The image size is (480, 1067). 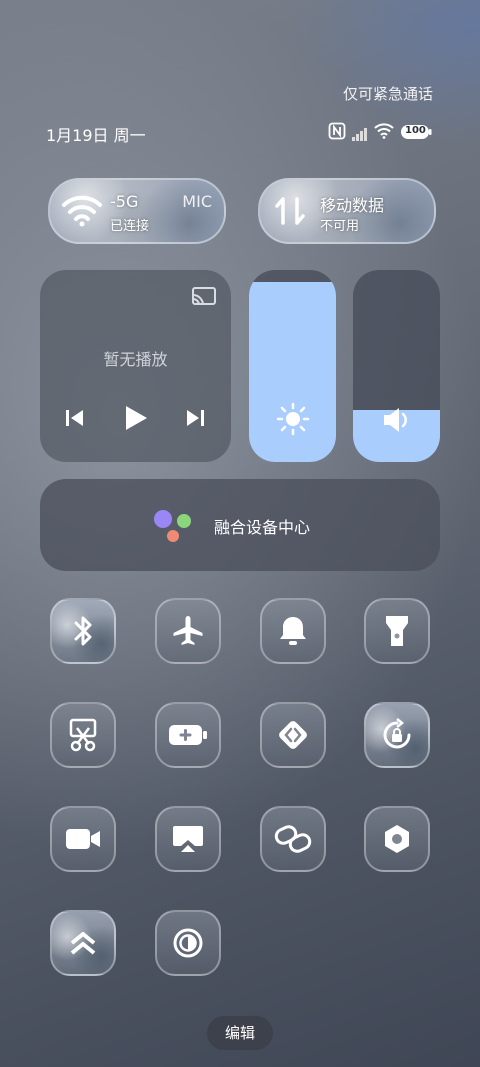 What do you see at coordinates (173, 526) in the screenshot?
I see `device-hub-icon` at bounding box center [173, 526].